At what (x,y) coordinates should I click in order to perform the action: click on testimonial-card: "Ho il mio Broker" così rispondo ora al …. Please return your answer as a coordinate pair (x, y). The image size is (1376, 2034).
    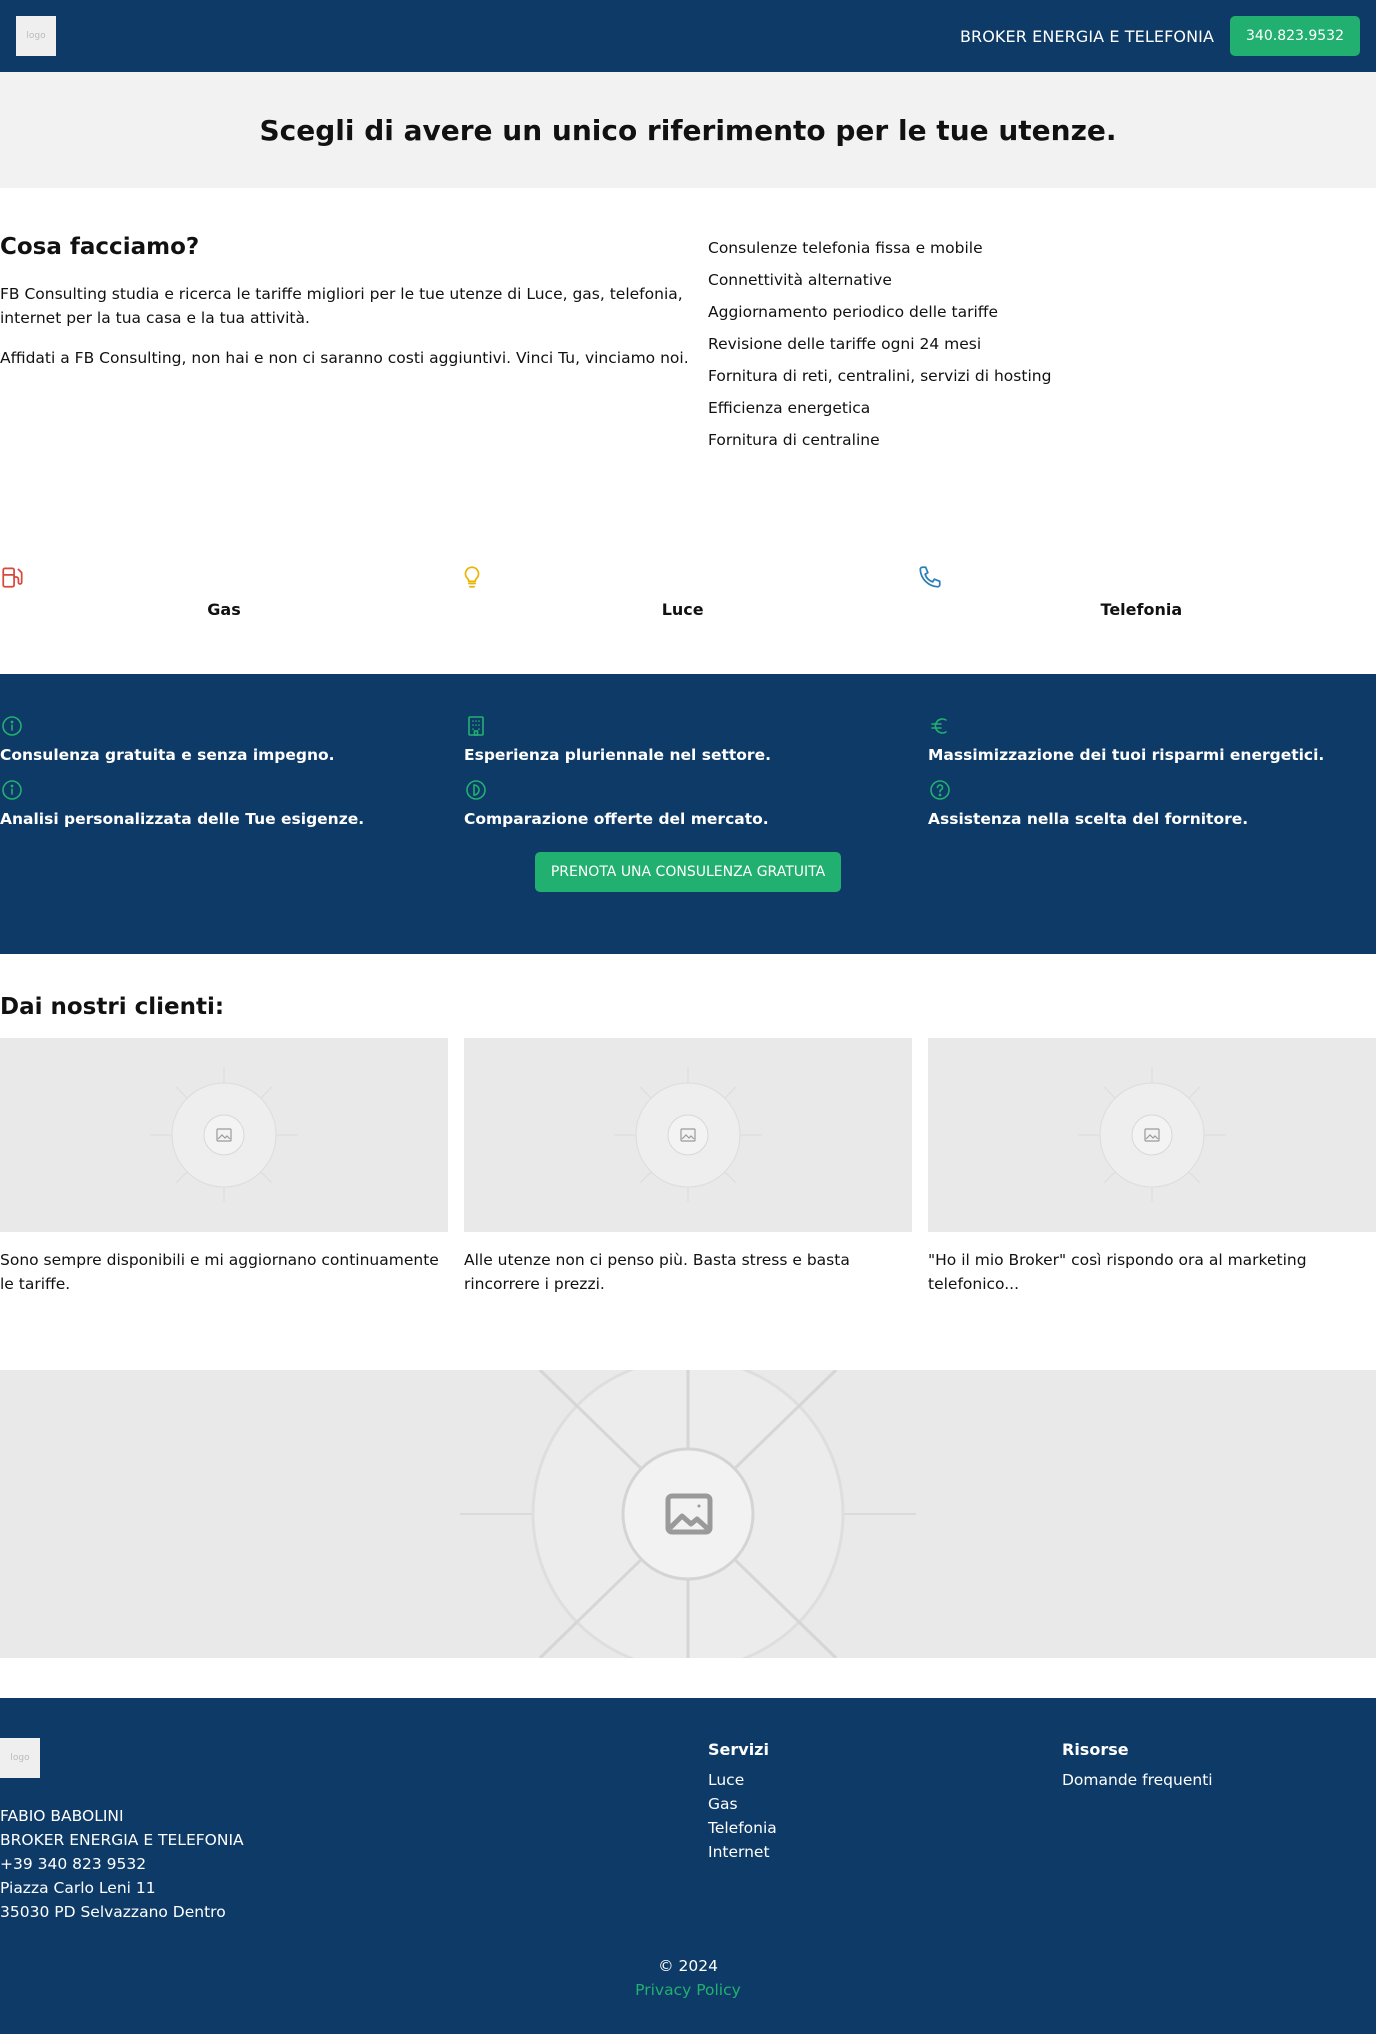
    Looking at the image, I should click on (1152, 1167).